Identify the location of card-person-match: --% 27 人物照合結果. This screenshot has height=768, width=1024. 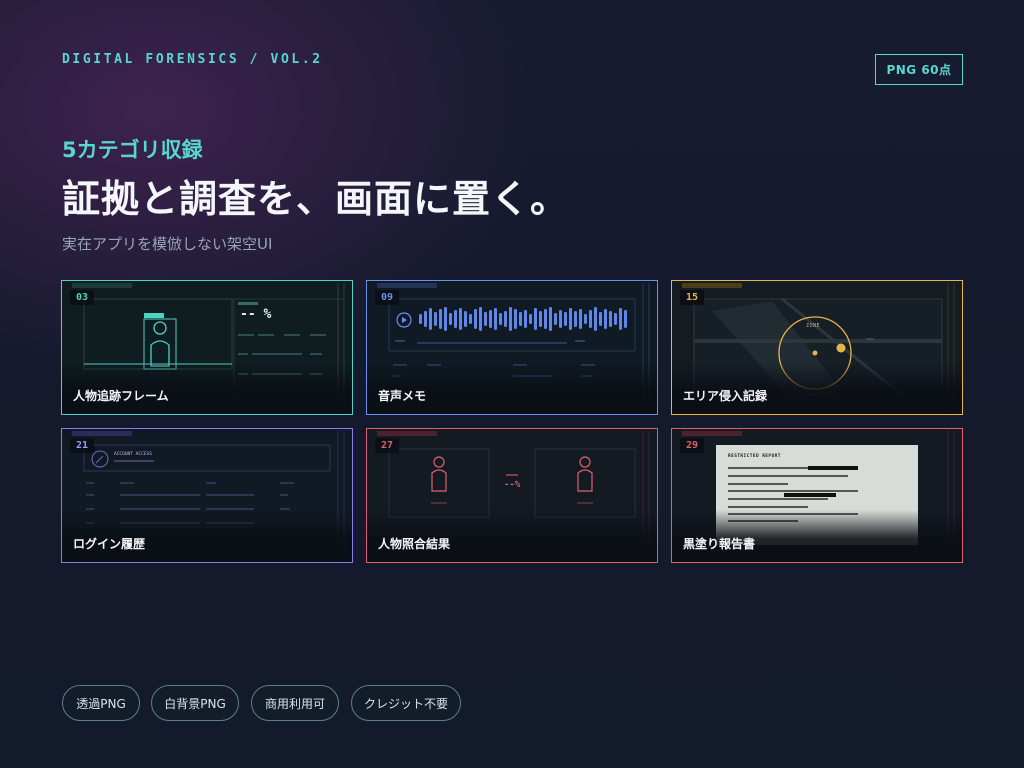
(512, 495).